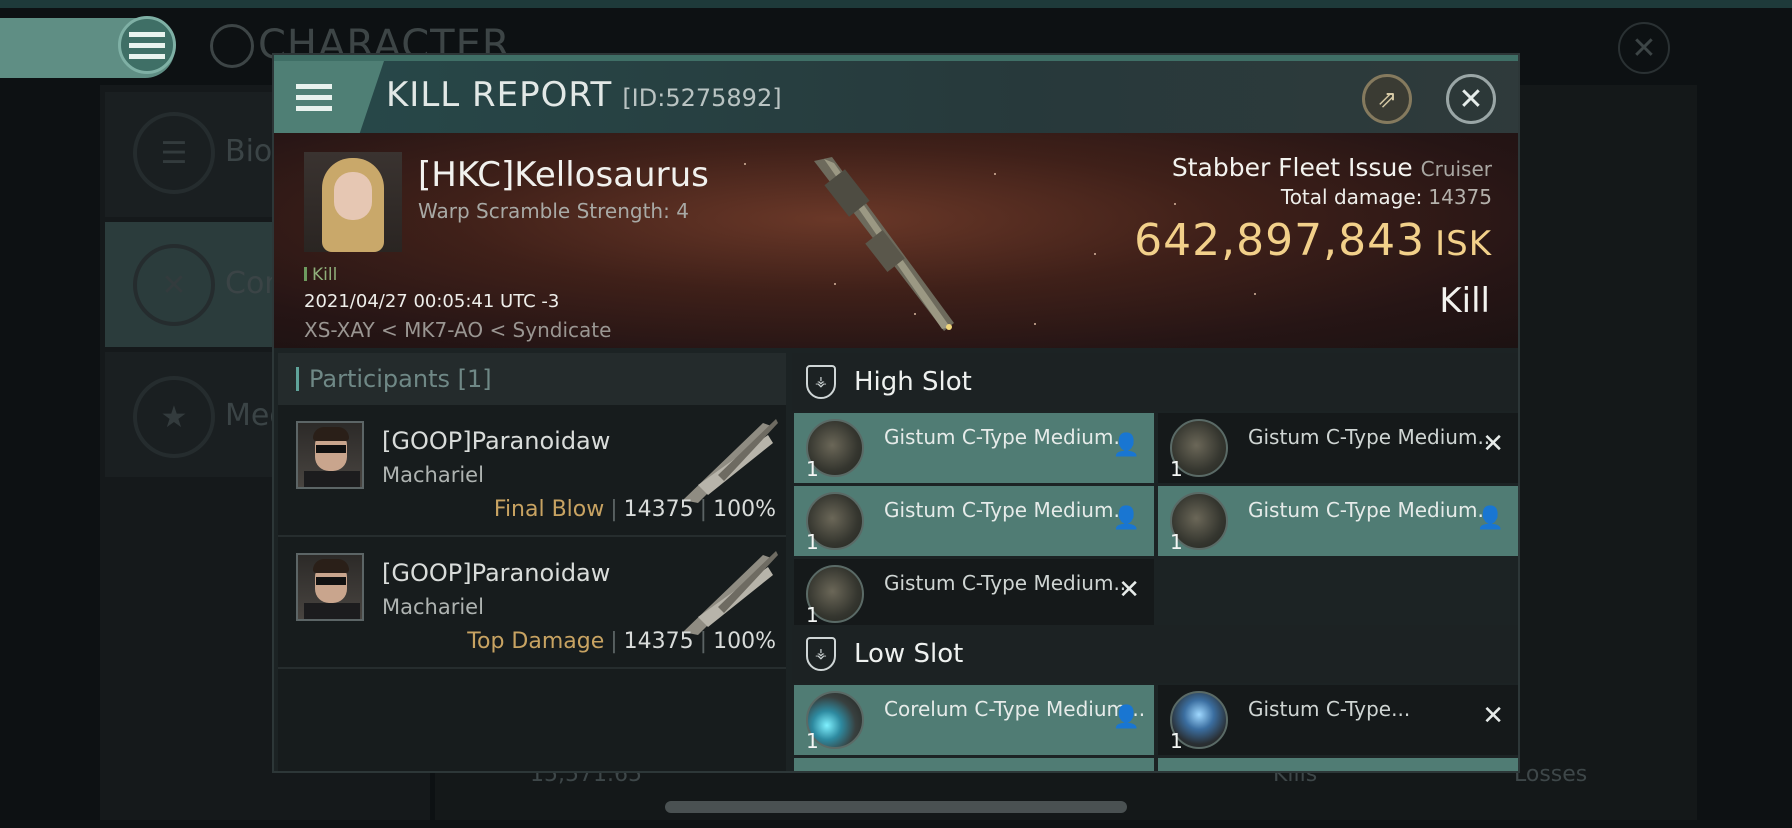  What do you see at coordinates (432, 301) in the screenshot?
I see `kill-datetime: 2021/04/27 00:05:41 UTC -3` at bounding box center [432, 301].